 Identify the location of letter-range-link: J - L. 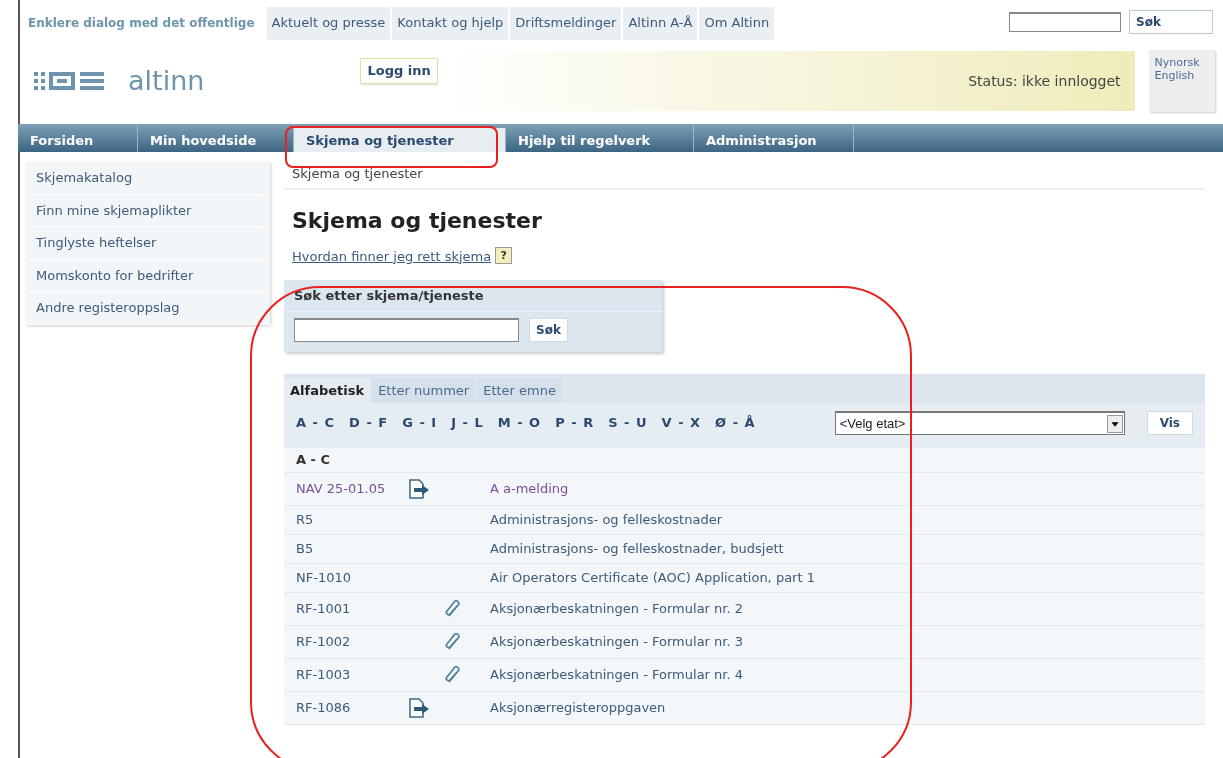
(467, 423).